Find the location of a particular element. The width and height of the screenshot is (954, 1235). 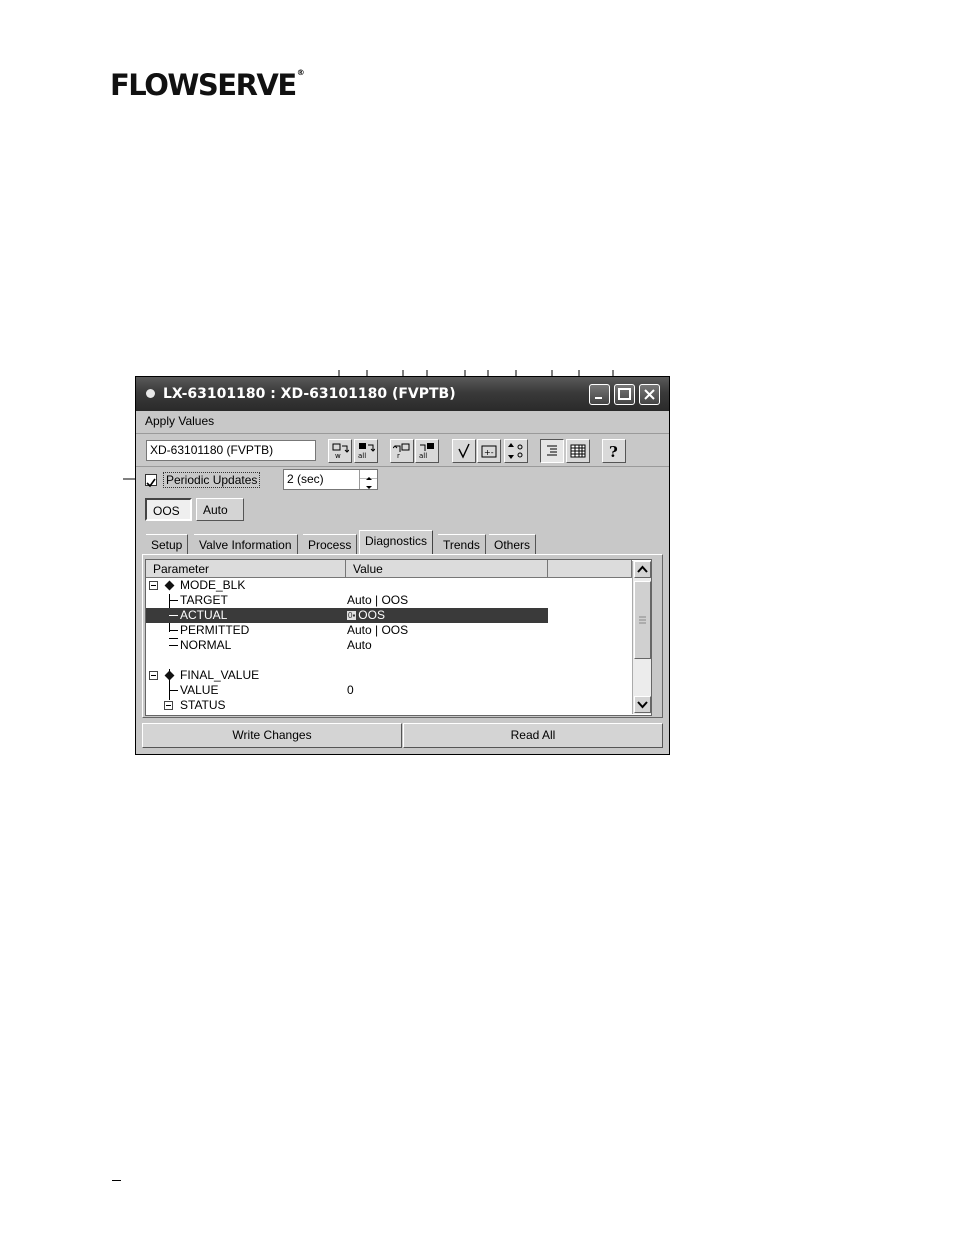

write-all-icon: all is located at coordinates (366, 451).